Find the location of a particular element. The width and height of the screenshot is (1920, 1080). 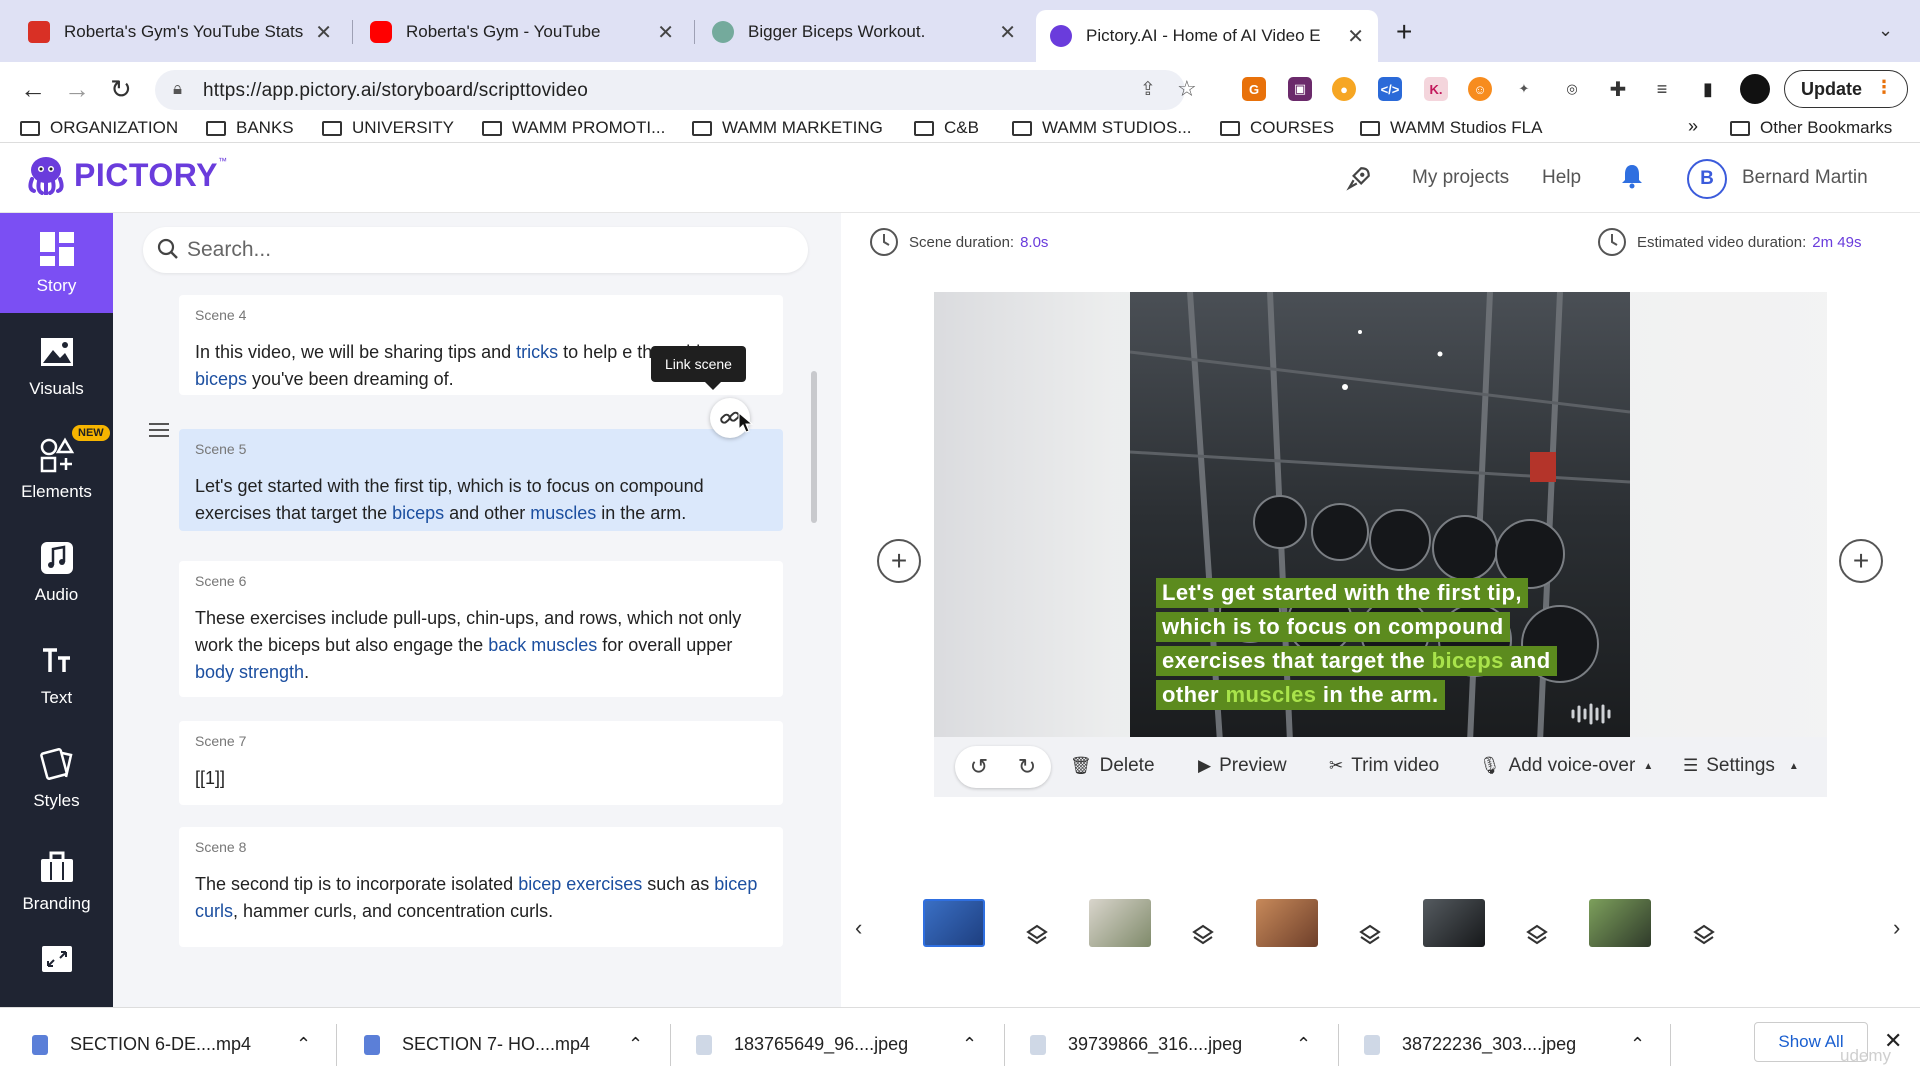

bookmark-star-icon: ☆ is located at coordinates (1187, 89).